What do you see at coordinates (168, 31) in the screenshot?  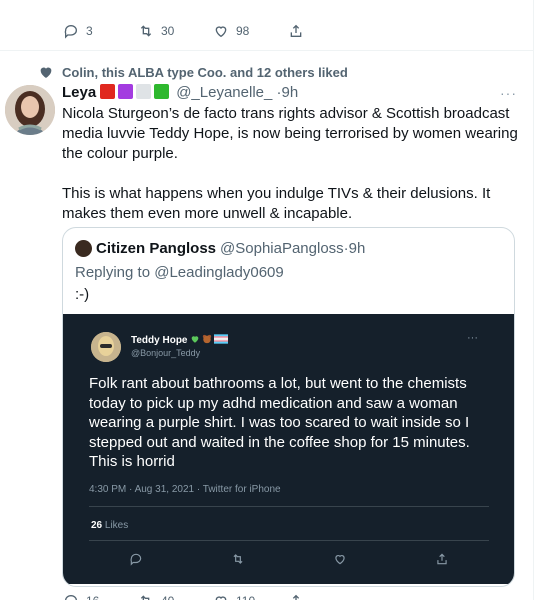 I see `retweet-count: 30` at bounding box center [168, 31].